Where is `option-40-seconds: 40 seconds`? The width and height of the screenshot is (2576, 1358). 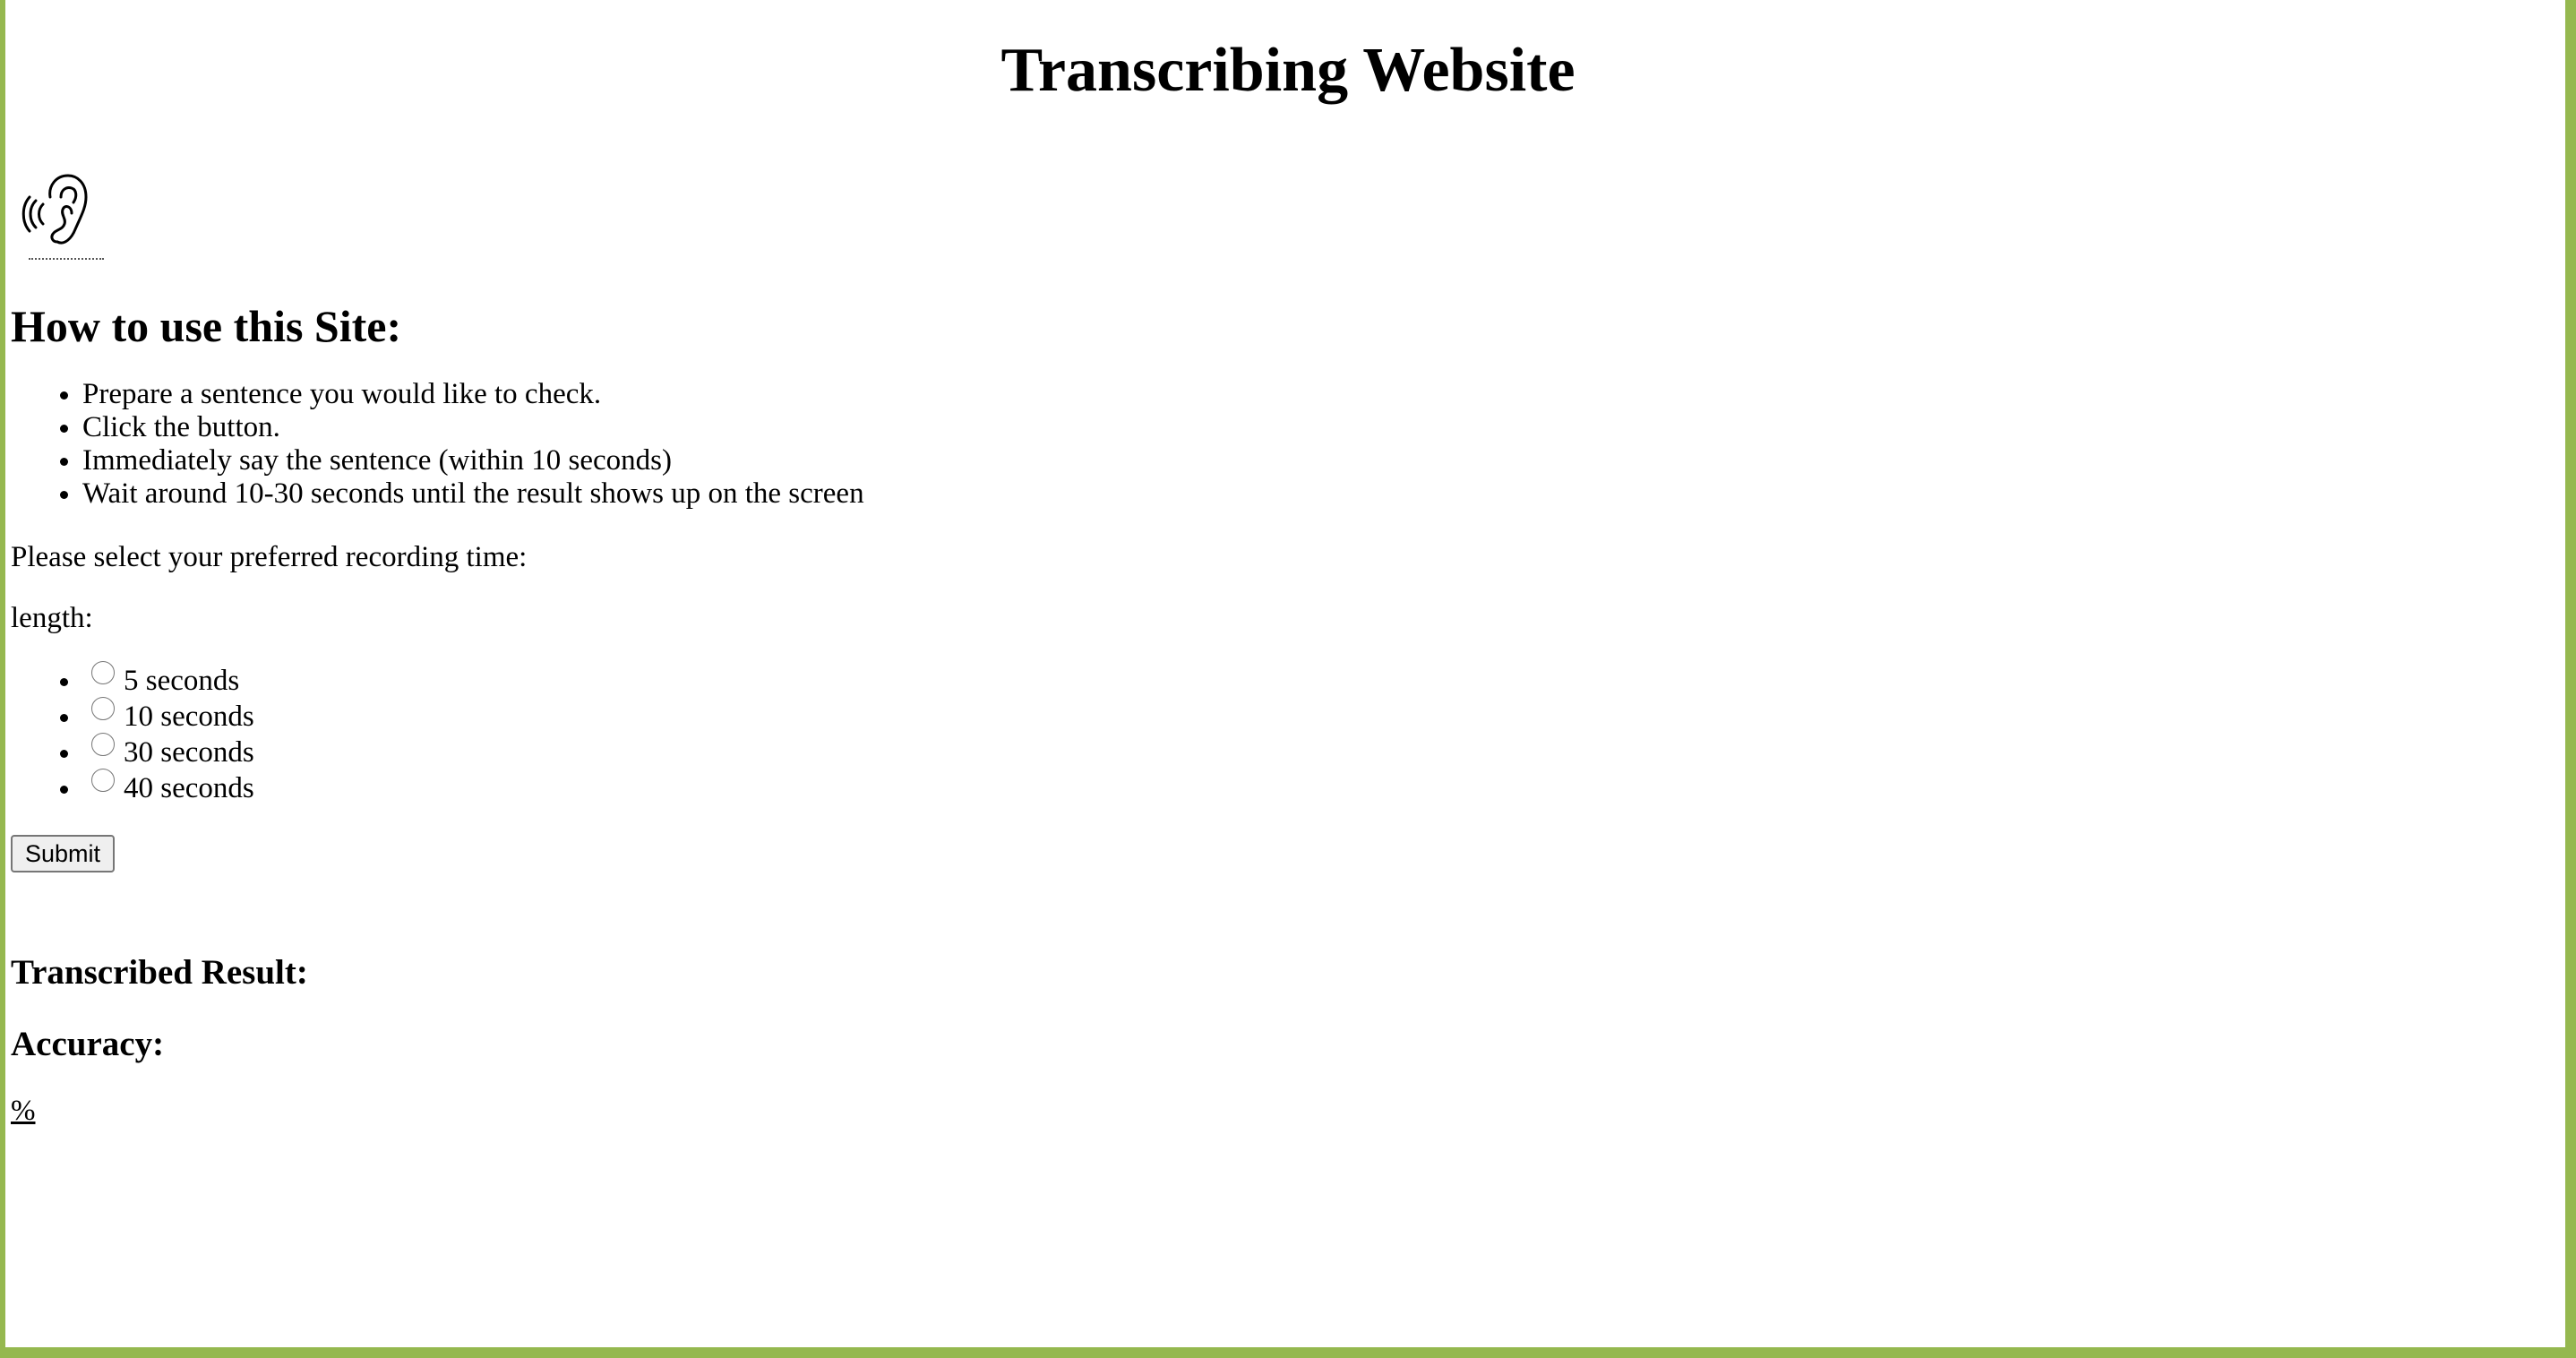 option-40-seconds: 40 seconds is located at coordinates (168, 787).